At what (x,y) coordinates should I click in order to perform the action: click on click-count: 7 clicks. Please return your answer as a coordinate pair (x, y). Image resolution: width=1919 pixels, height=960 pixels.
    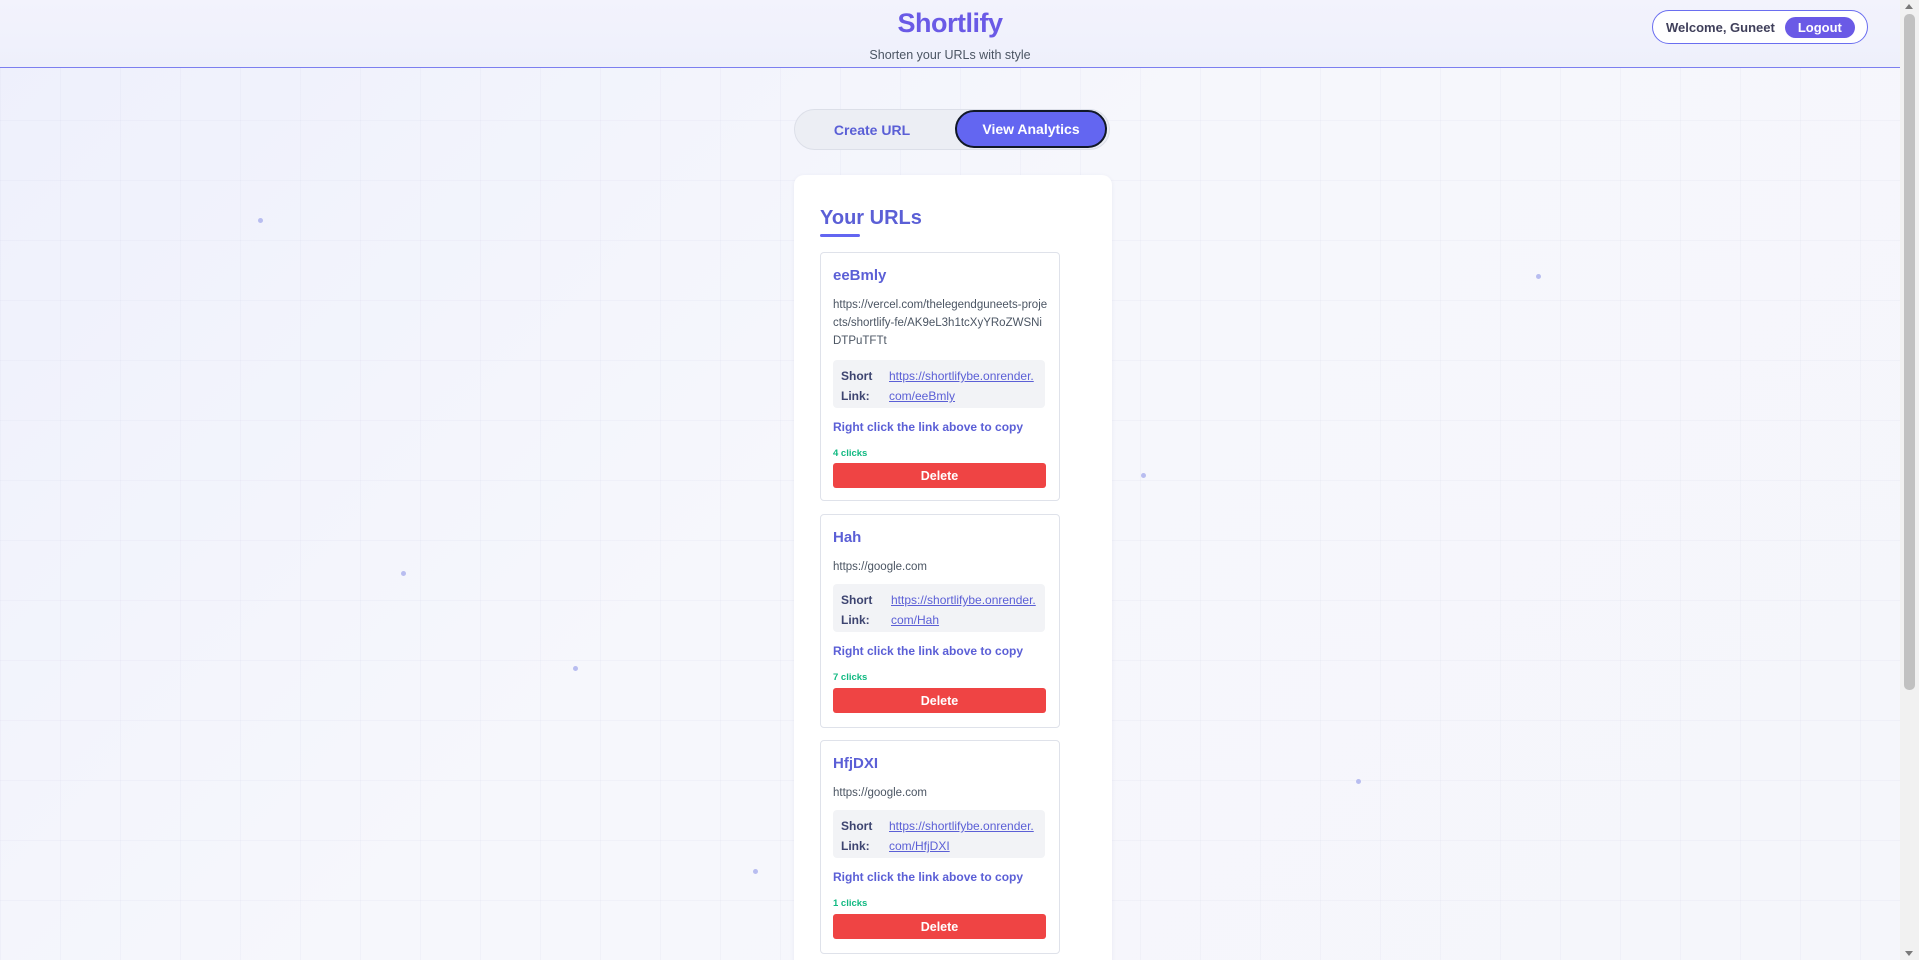
    Looking at the image, I should click on (850, 677).